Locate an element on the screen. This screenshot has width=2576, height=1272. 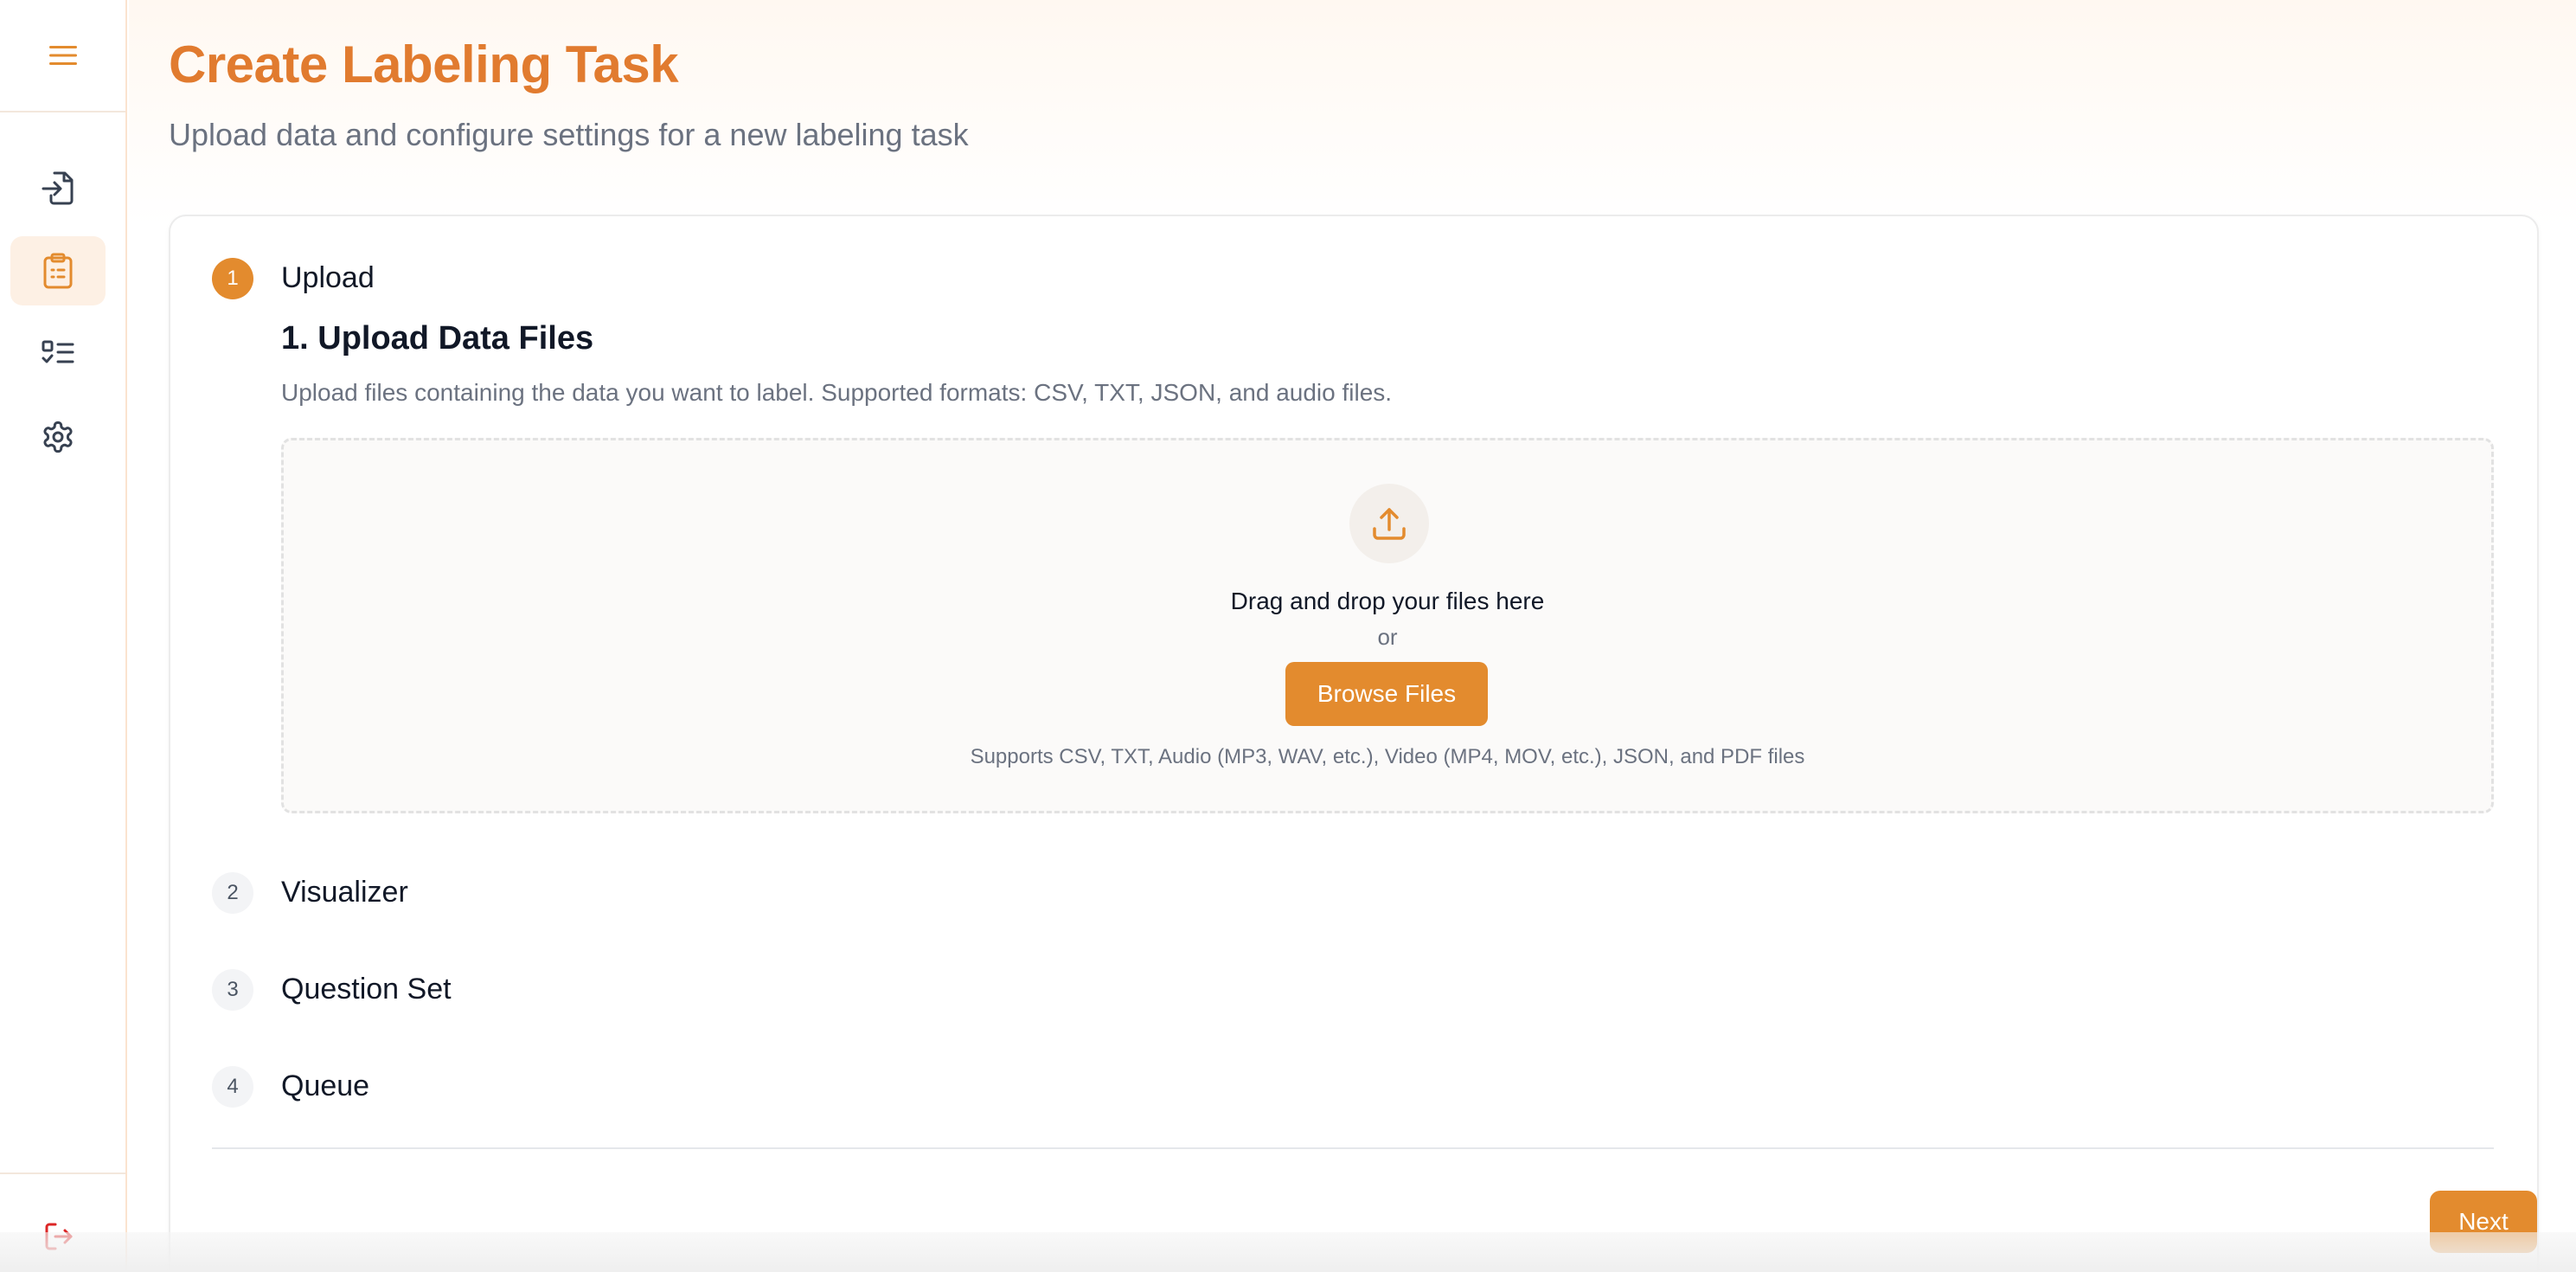
menu-icon is located at coordinates (62, 56).